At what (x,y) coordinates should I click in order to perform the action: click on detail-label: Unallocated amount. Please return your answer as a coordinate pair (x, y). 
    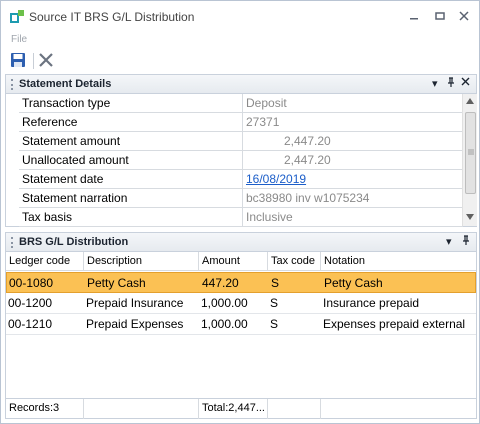
    Looking at the image, I should click on (131, 160).